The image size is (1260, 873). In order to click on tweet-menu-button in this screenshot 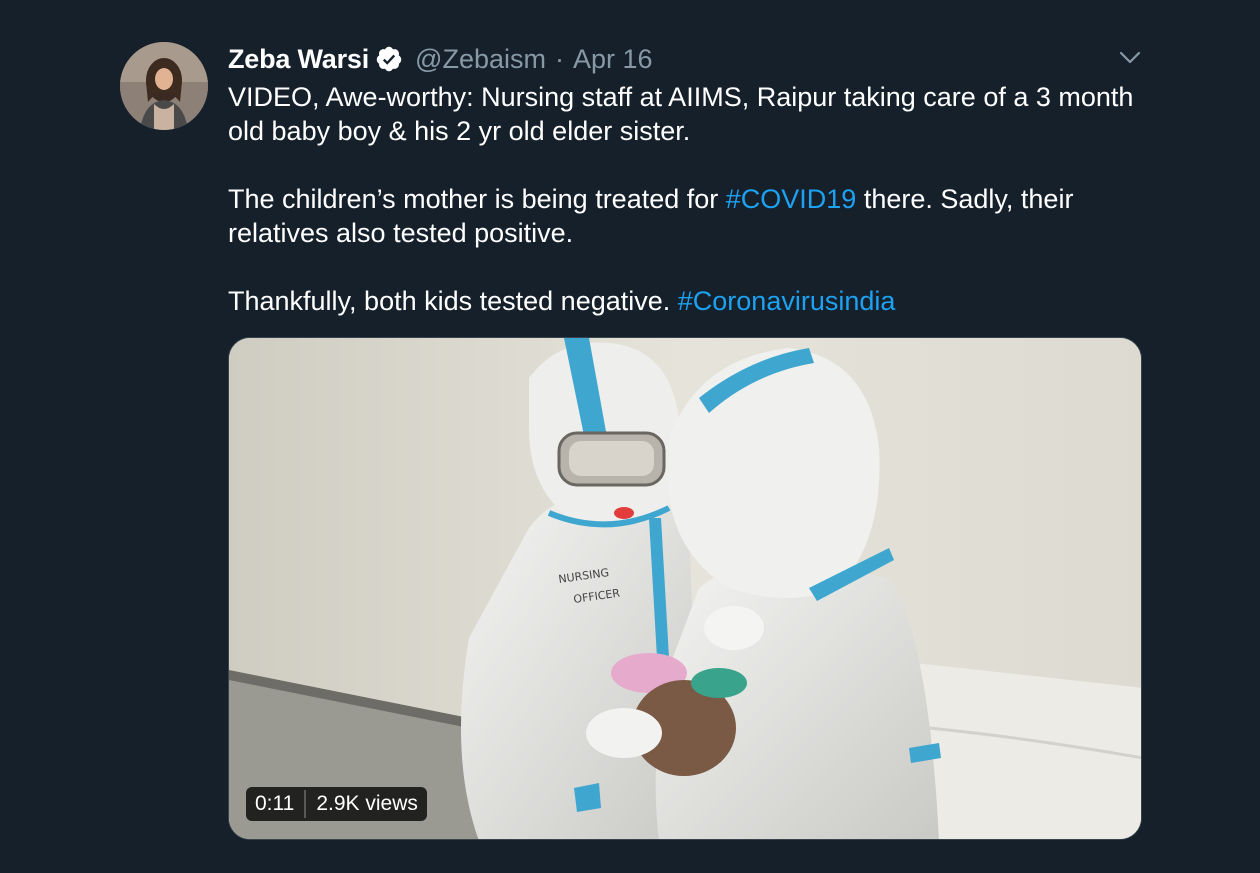, I will do `click(1130, 58)`.